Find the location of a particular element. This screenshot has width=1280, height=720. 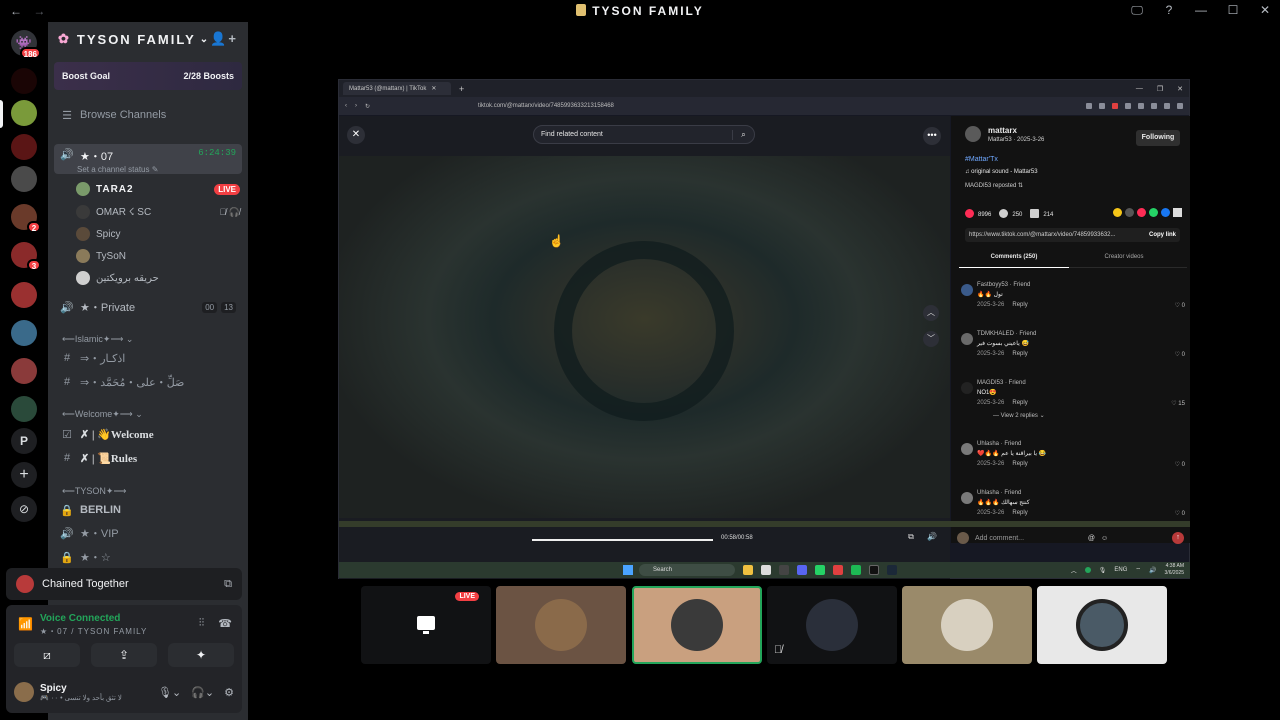

tray-status-icon is located at coordinates (1087, 570).